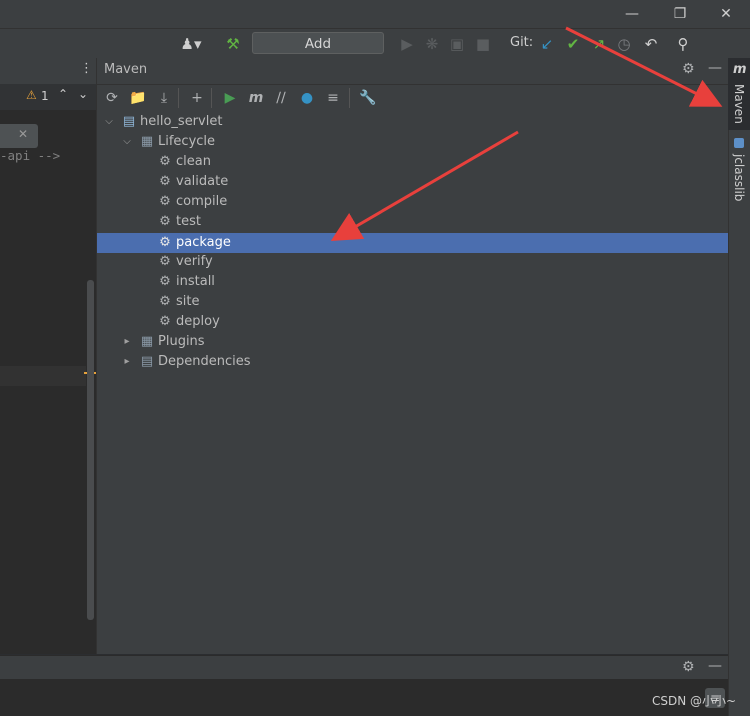 The image size is (750, 716). Describe the element at coordinates (644, 66) in the screenshot. I see `arrow-to-maven-tab` at that location.